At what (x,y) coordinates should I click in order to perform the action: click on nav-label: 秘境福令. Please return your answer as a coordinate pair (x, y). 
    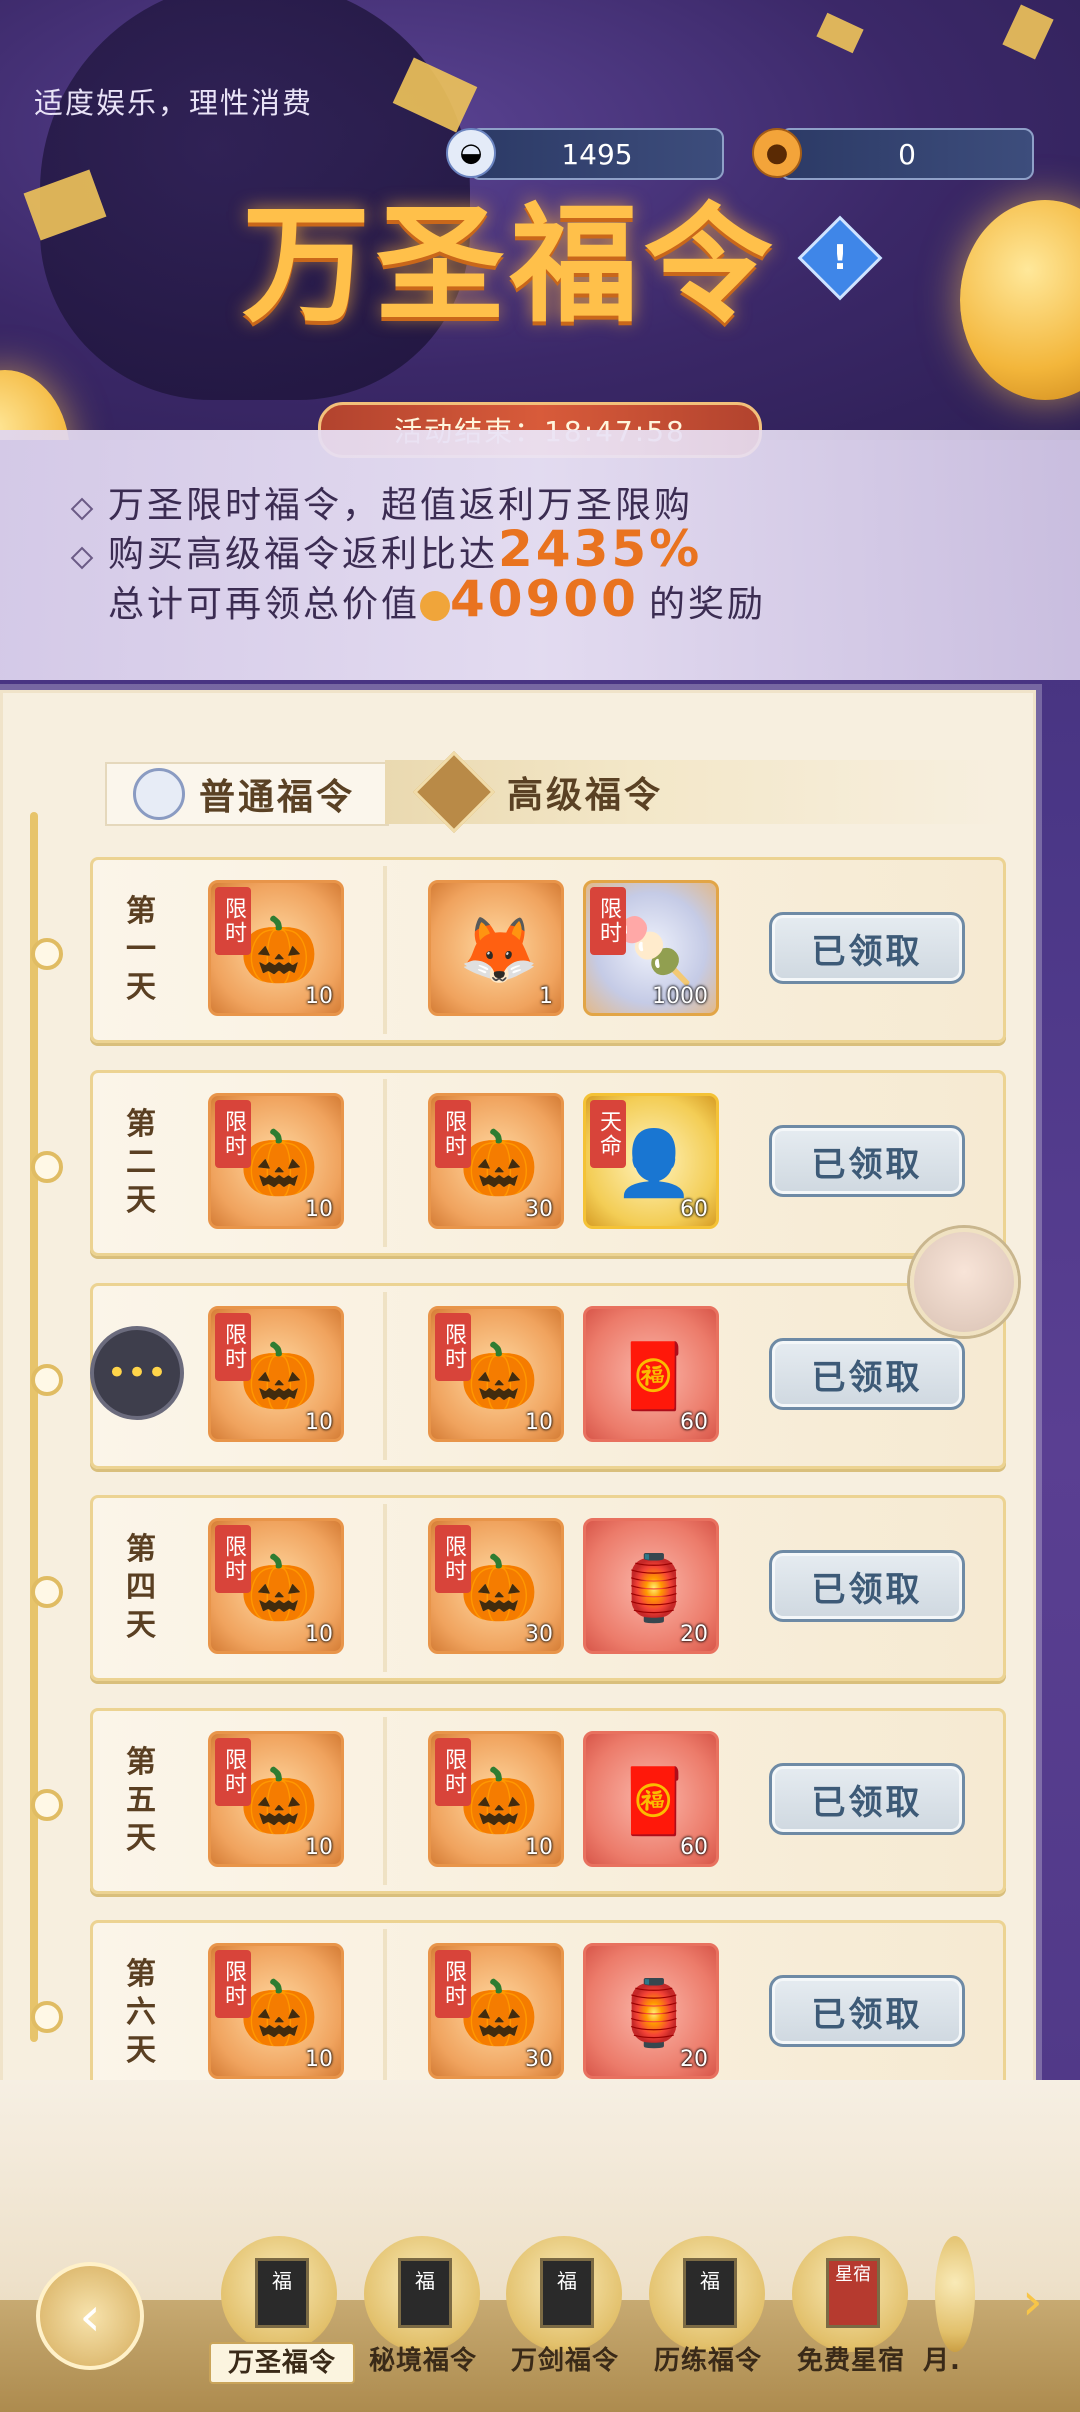
    Looking at the image, I should click on (422, 2361).